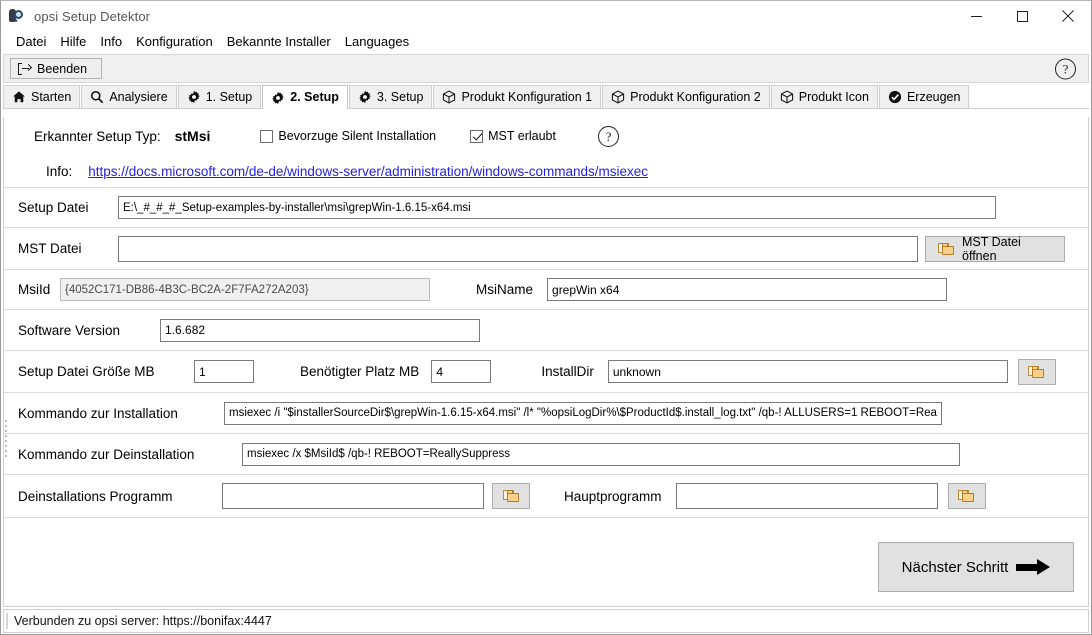  Describe the element at coordinates (357, 136) in the screenshot. I see `prefer-silent-label: Bevorzuge Silent Installation` at that location.